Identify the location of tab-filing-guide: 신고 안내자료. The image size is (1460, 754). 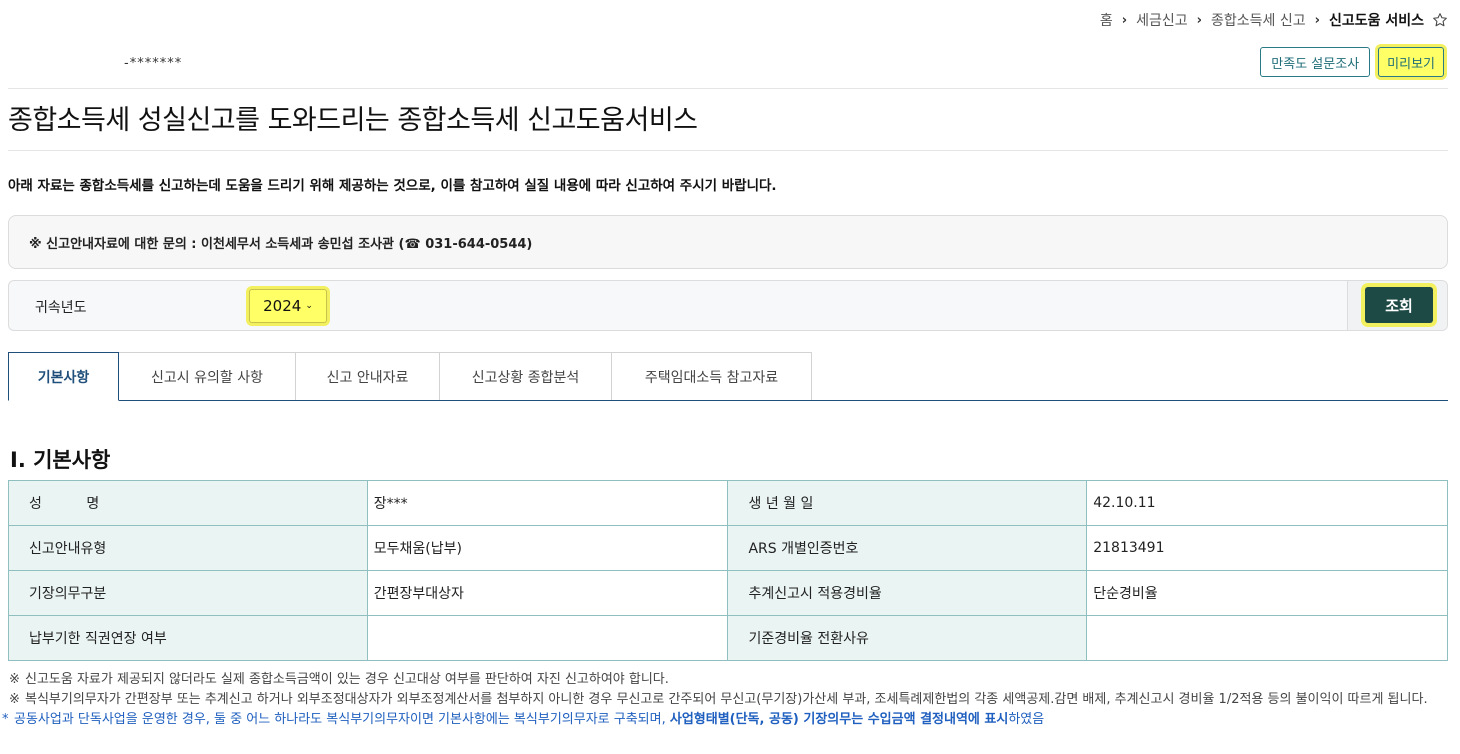
(367, 376).